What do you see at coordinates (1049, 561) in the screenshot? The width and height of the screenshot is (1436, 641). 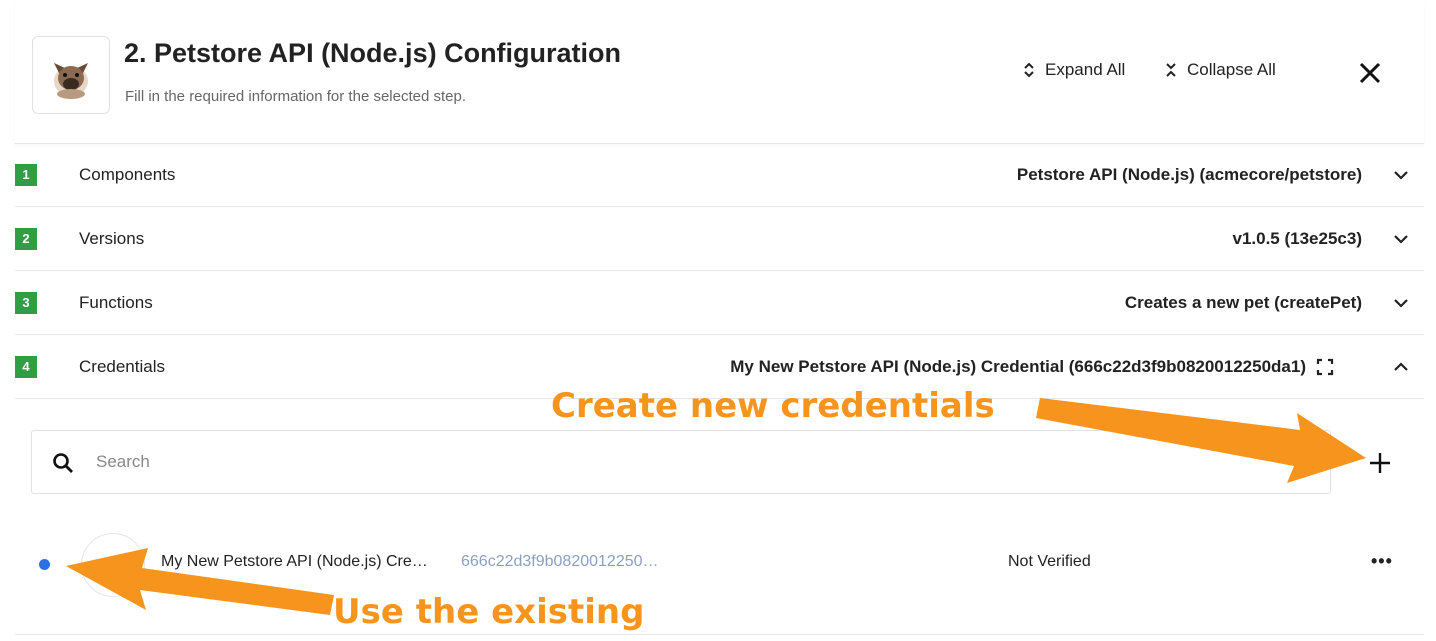 I see `credential-status: Not Verified` at bounding box center [1049, 561].